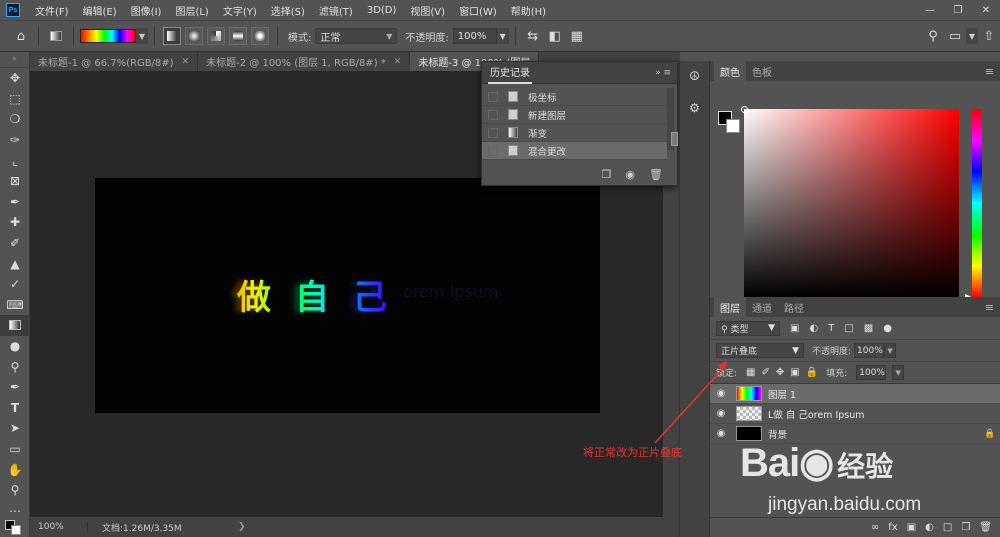 This screenshot has height=537, width=1000. What do you see at coordinates (59, 527) in the screenshot?
I see `zoom-level: 100%` at bounding box center [59, 527].